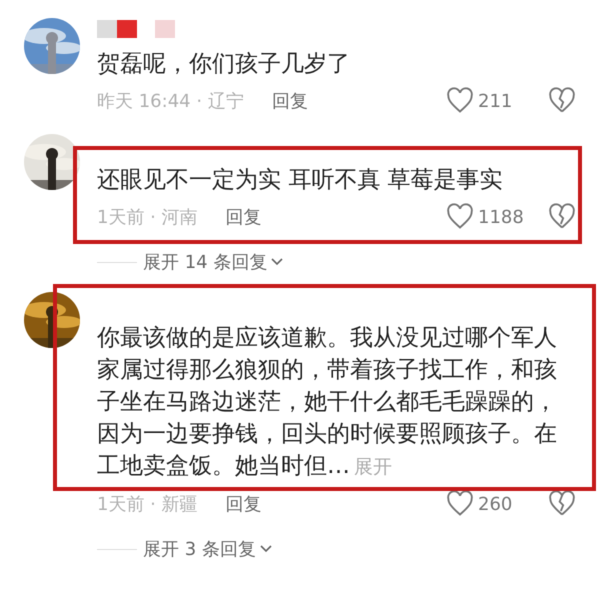 The image size is (600, 600). What do you see at coordinates (170, 101) in the screenshot?
I see `comment-time-location: 昨天 16:44 · 辽宁` at bounding box center [170, 101].